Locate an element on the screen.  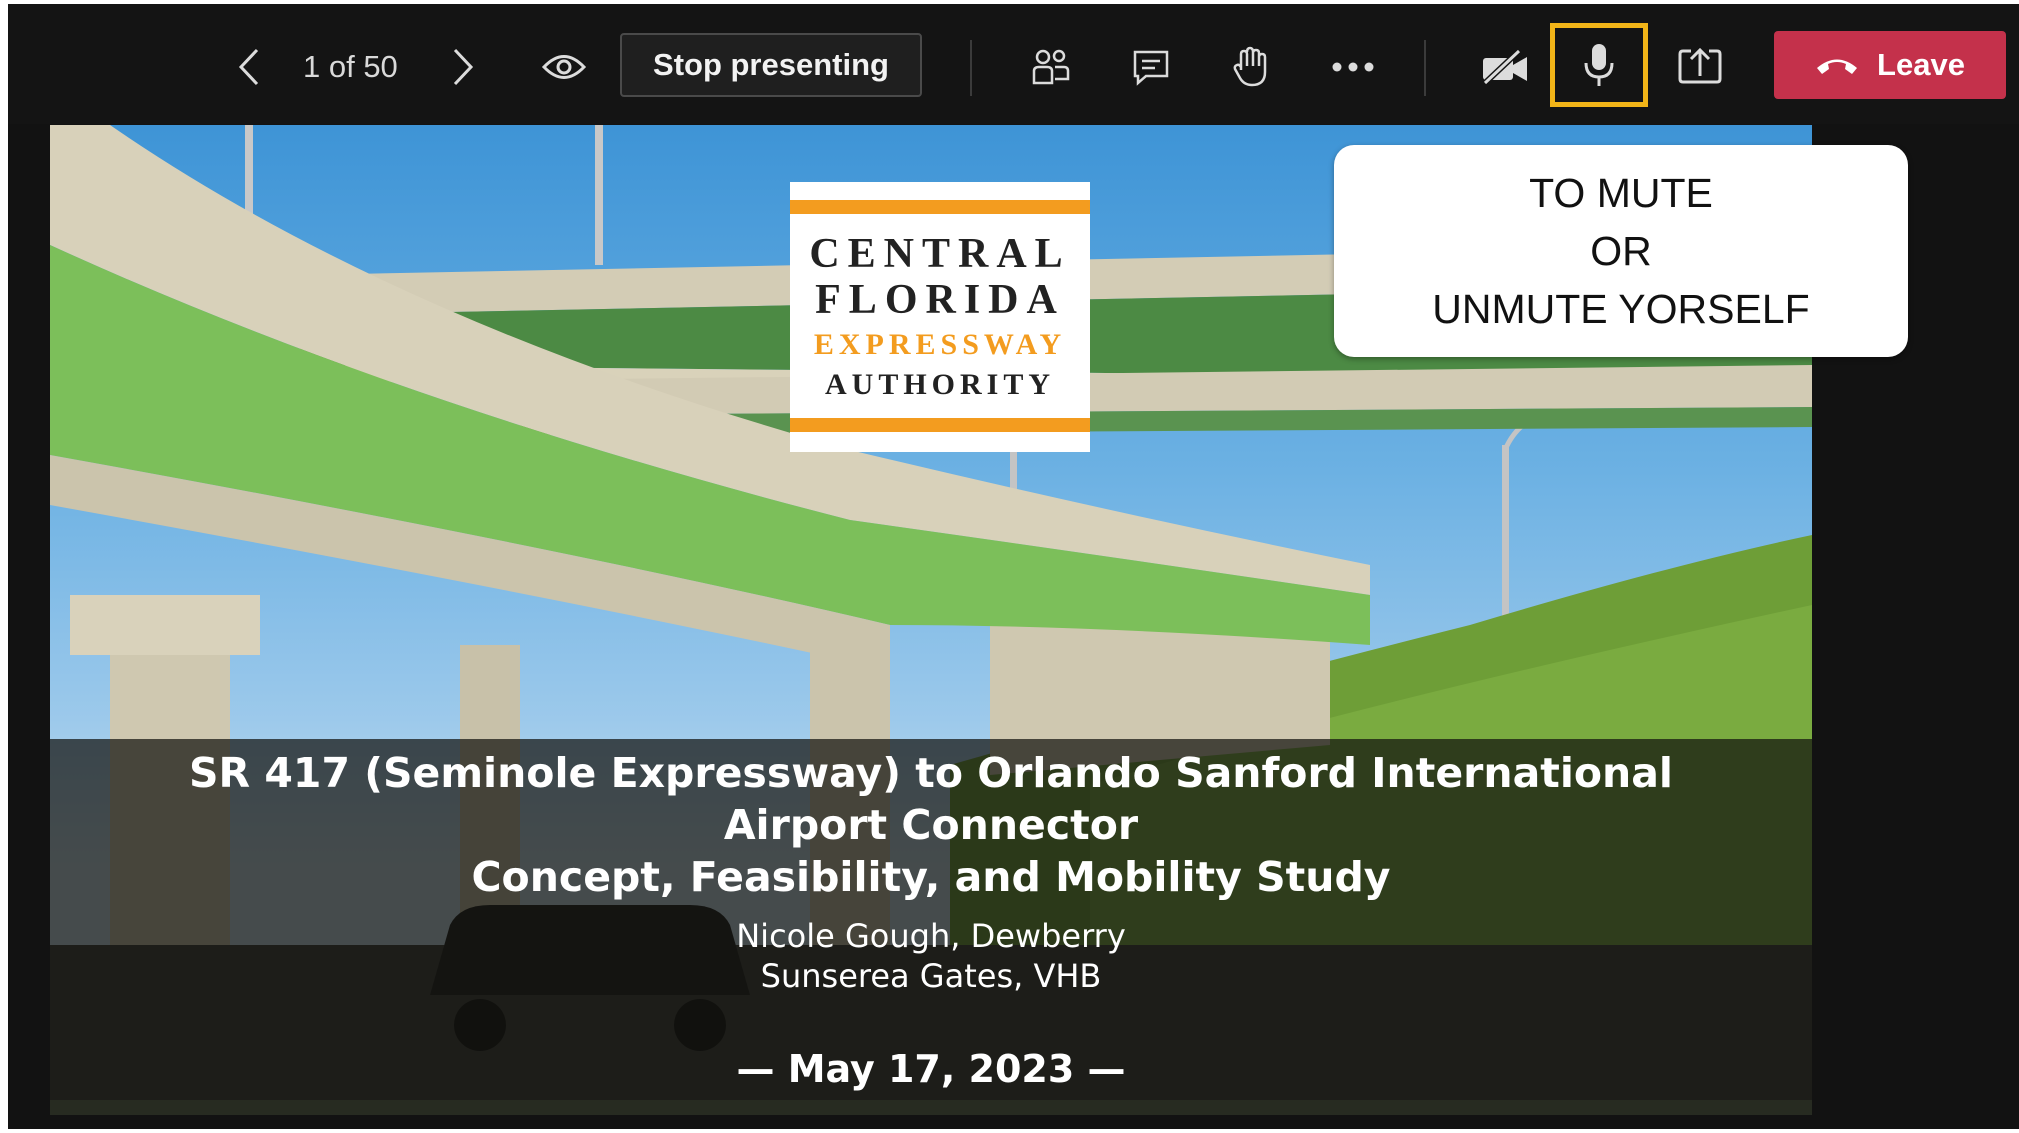
chevron-right-icon is located at coordinates (463, 67).